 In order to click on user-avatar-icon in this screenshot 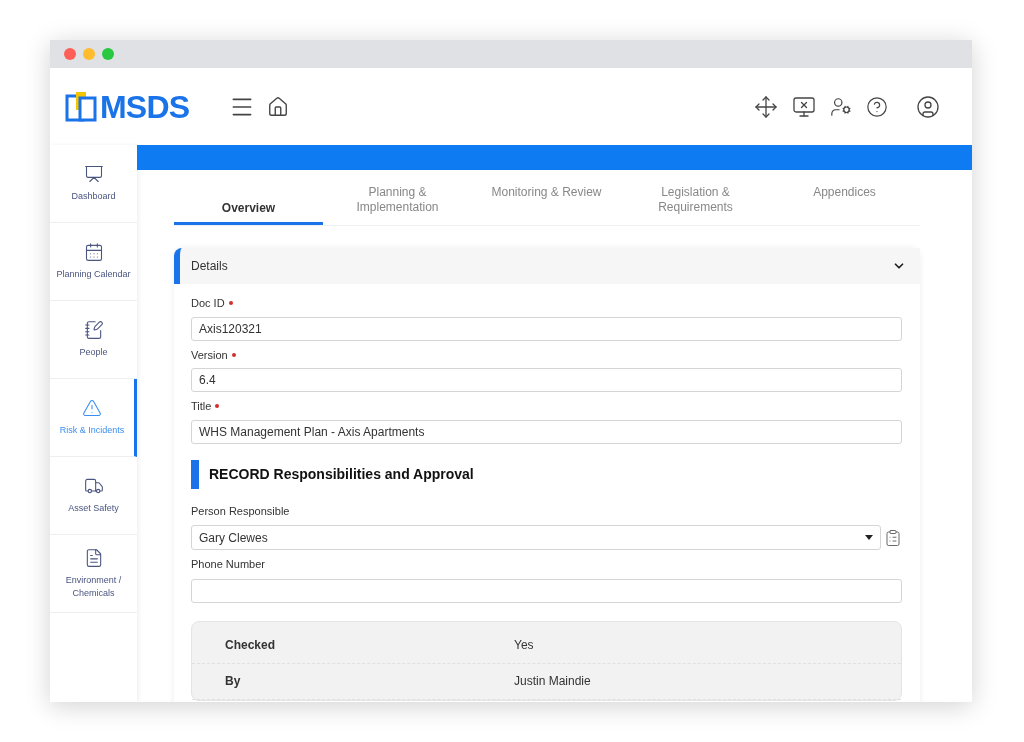, I will do `click(928, 106)`.